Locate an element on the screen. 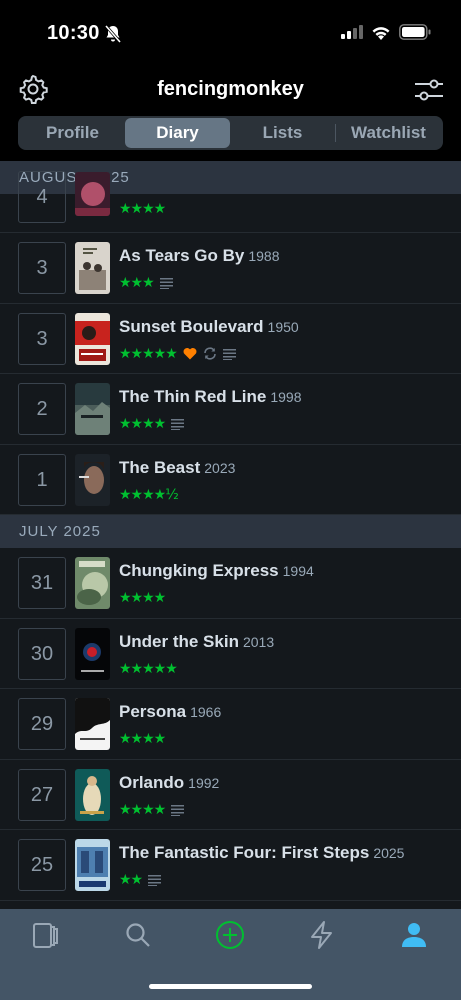 This screenshot has height=1000, width=461. film-year: 1994 is located at coordinates (298, 571).